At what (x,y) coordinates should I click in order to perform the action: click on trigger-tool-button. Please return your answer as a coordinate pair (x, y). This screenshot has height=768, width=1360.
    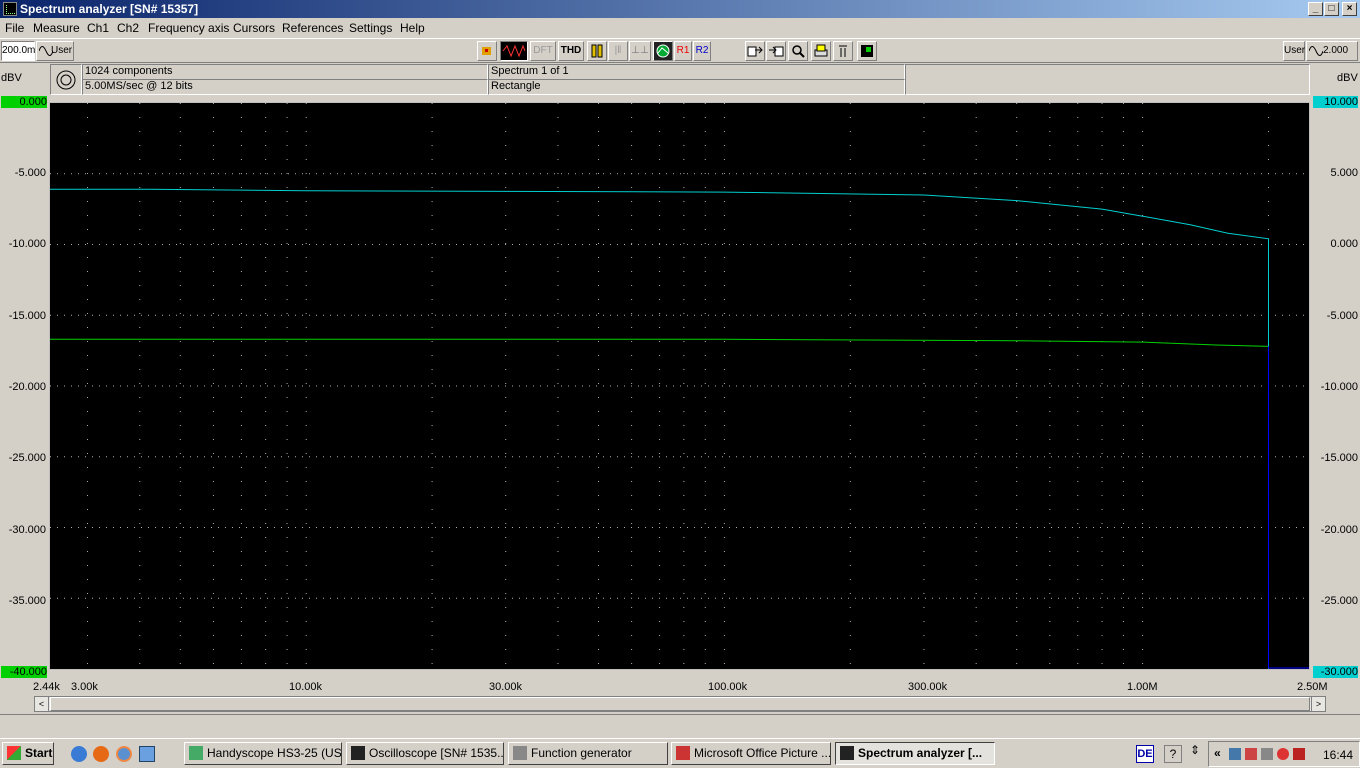
    Looking at the image, I should click on (487, 51).